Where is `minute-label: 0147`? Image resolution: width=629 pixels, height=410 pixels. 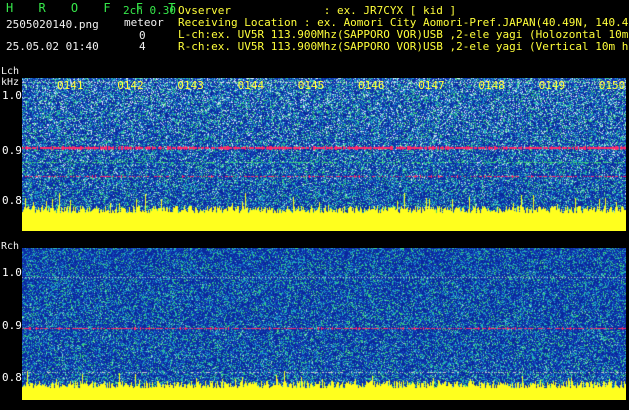 minute-label: 0147 is located at coordinates (431, 85).